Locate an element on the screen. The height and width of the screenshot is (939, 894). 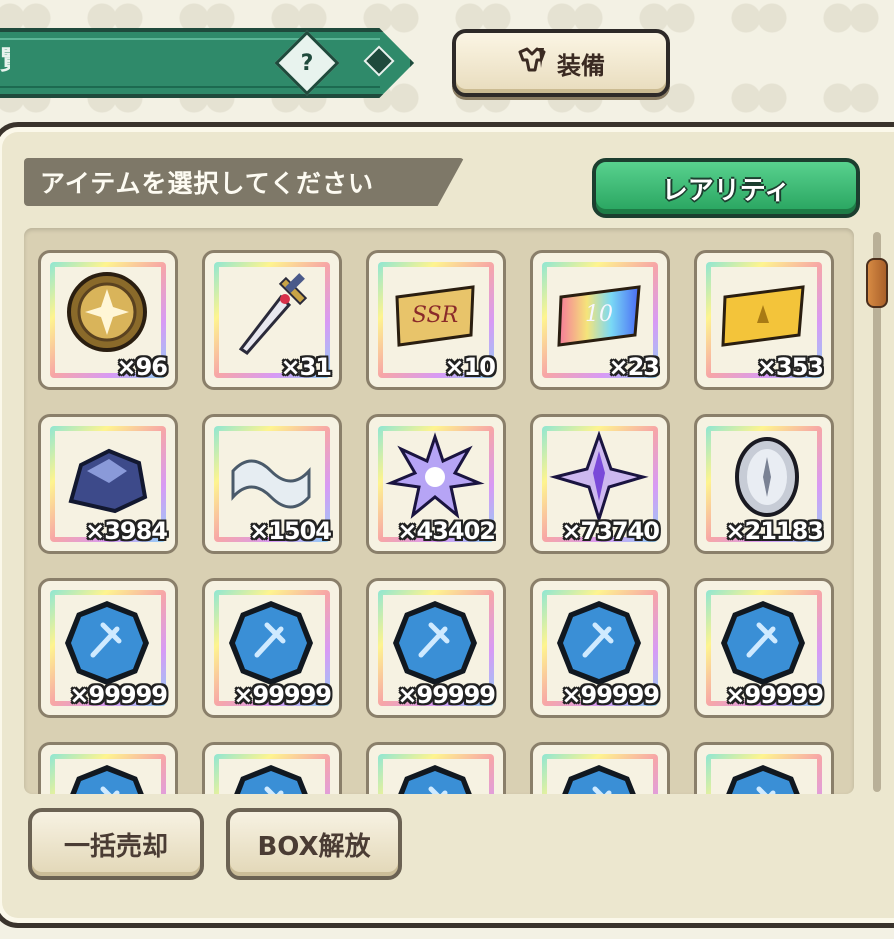
scrollbar-track is located at coordinates (877, 512).